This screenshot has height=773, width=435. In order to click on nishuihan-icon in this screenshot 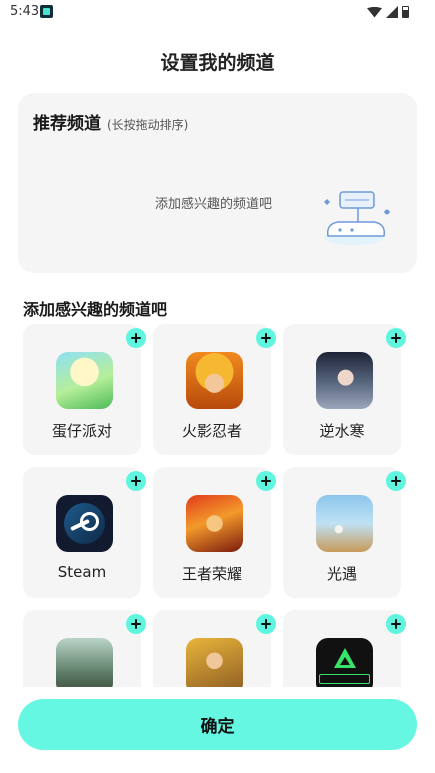, I will do `click(344, 380)`.